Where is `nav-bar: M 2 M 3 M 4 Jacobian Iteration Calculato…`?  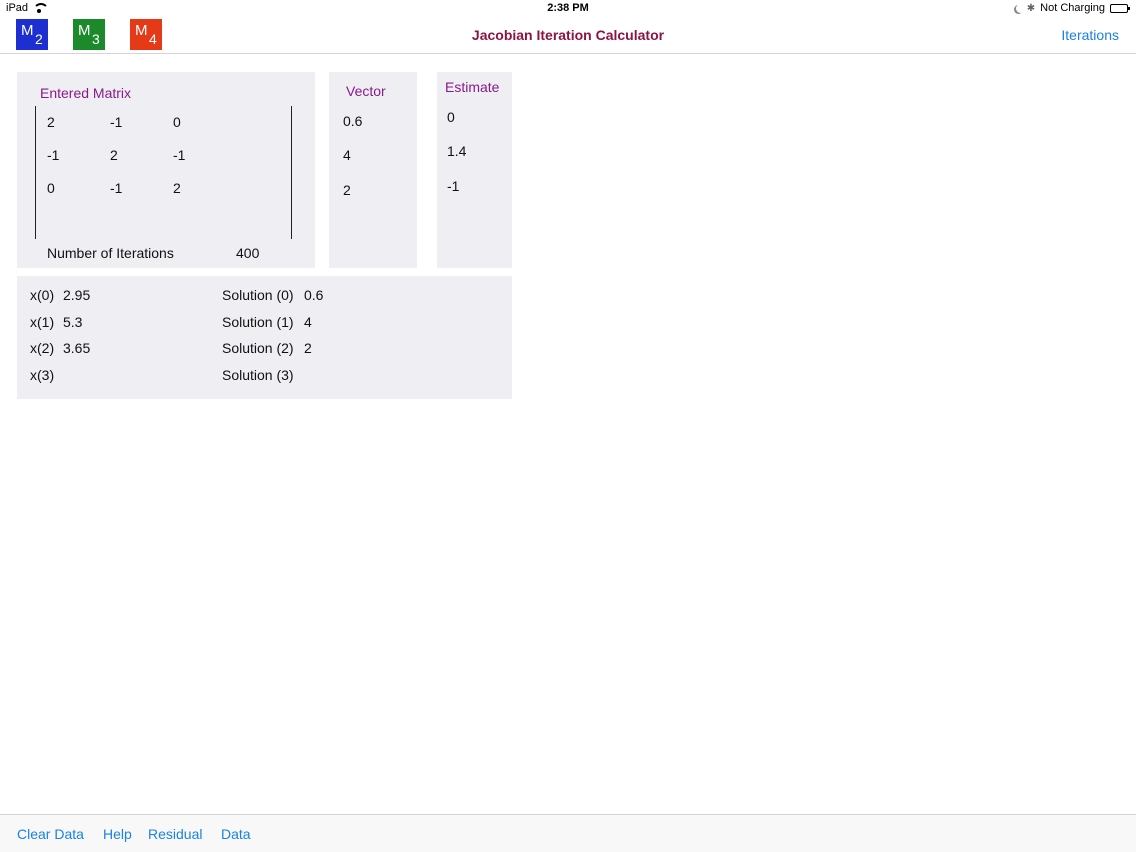 nav-bar: M 2 M 3 M 4 Jacobian Iteration Calculato… is located at coordinates (568, 36).